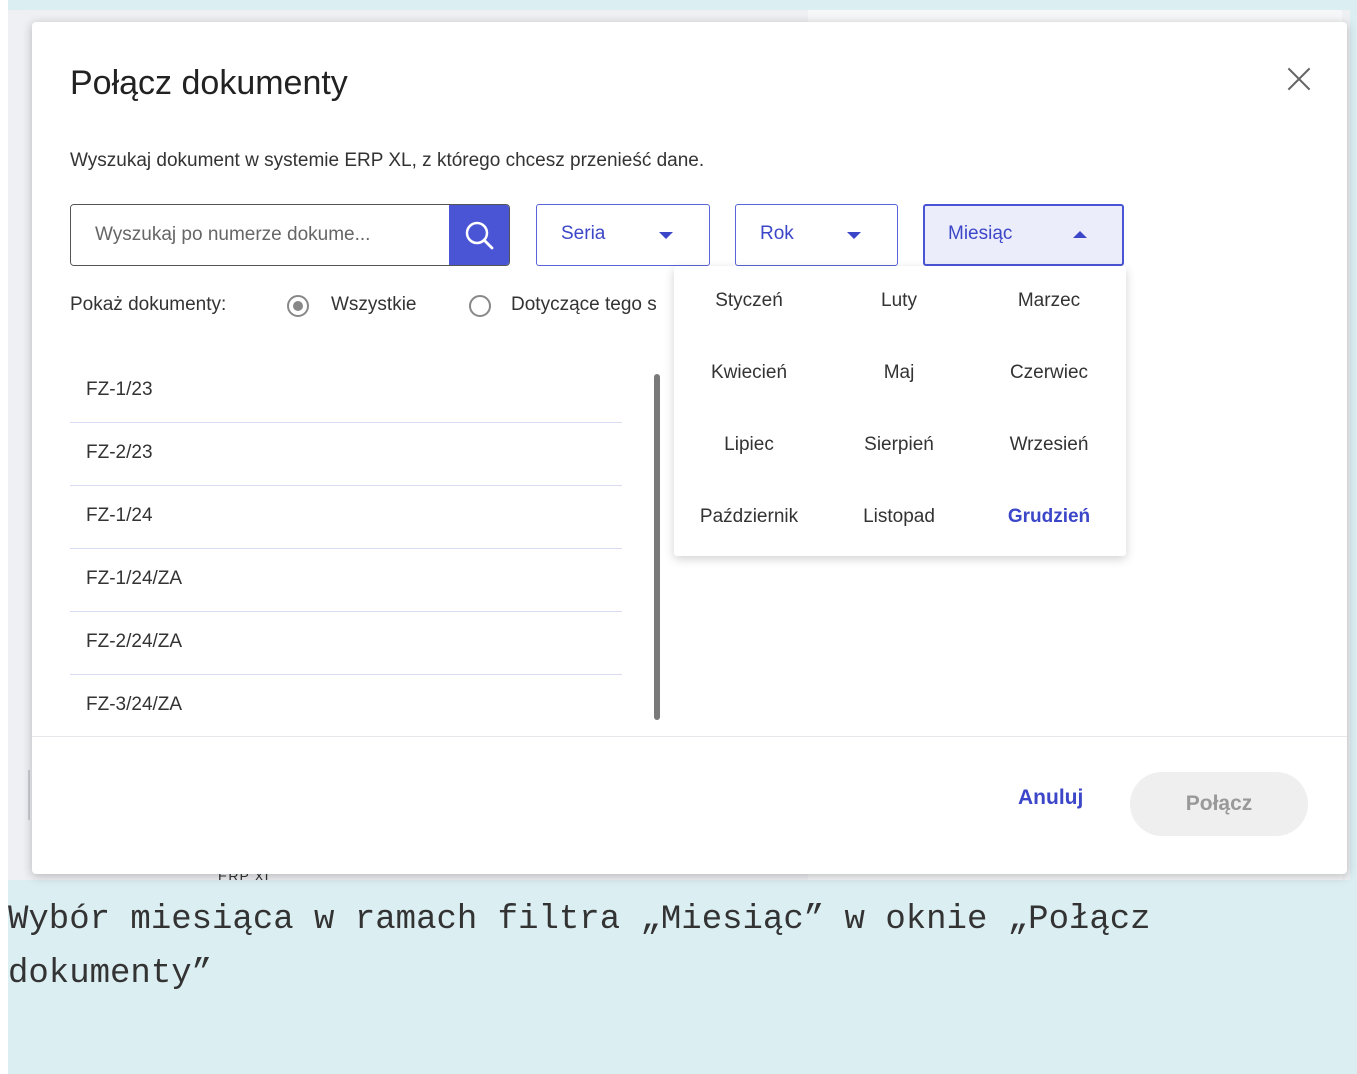 Image resolution: width=1357 pixels, height=1074 pixels. What do you see at coordinates (346, 643) in the screenshot?
I see `list-item: FZ-2/24/ZA` at bounding box center [346, 643].